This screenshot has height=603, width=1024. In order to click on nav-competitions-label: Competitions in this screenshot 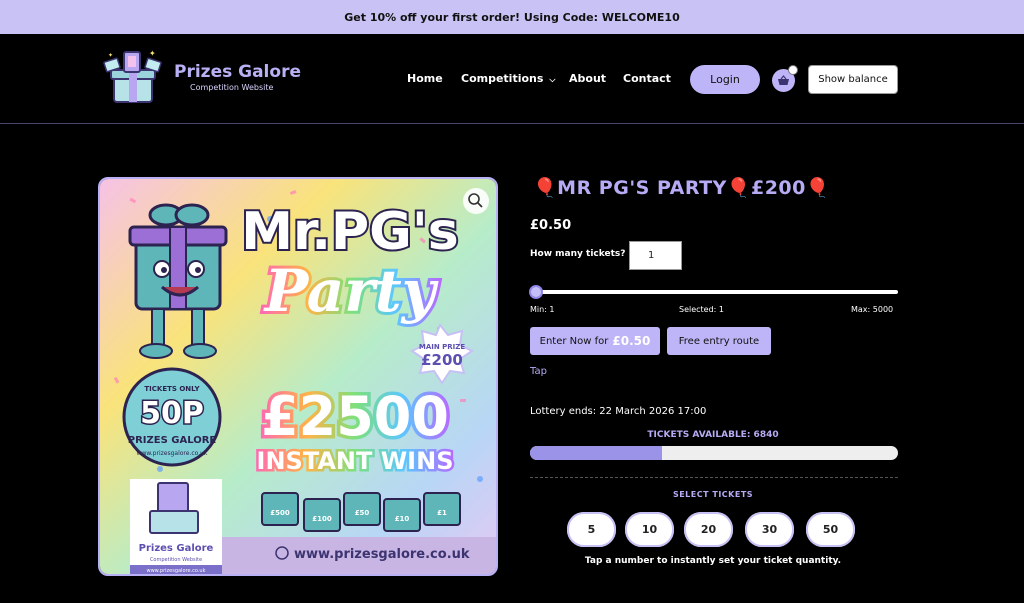, I will do `click(502, 78)`.